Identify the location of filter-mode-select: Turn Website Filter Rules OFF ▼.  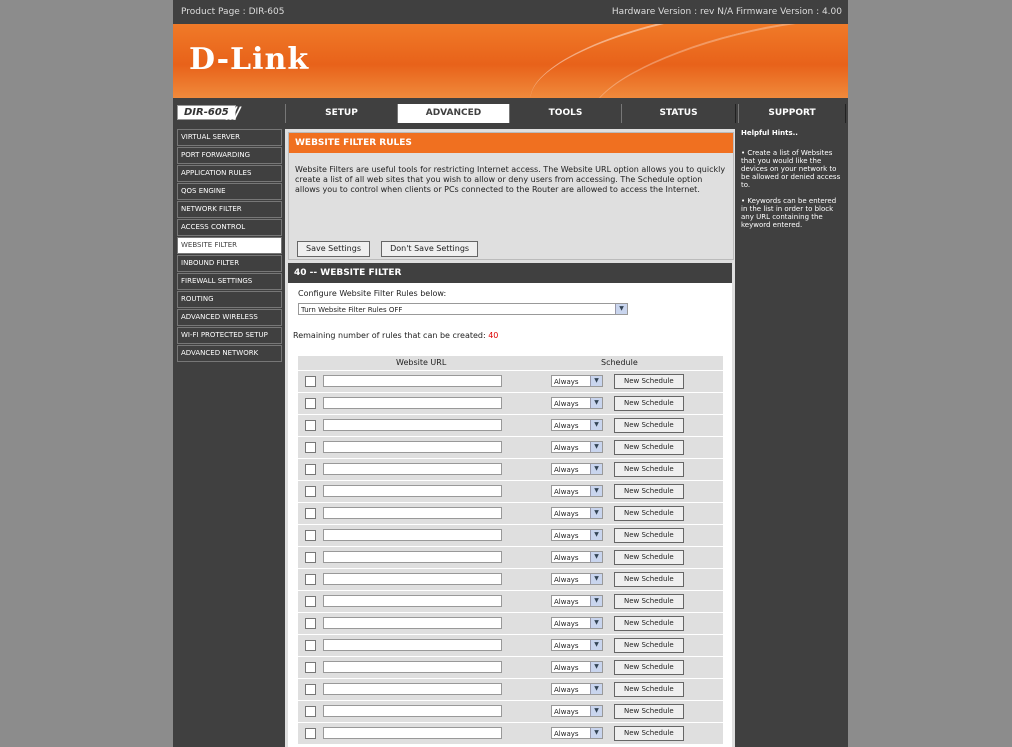
(463, 309).